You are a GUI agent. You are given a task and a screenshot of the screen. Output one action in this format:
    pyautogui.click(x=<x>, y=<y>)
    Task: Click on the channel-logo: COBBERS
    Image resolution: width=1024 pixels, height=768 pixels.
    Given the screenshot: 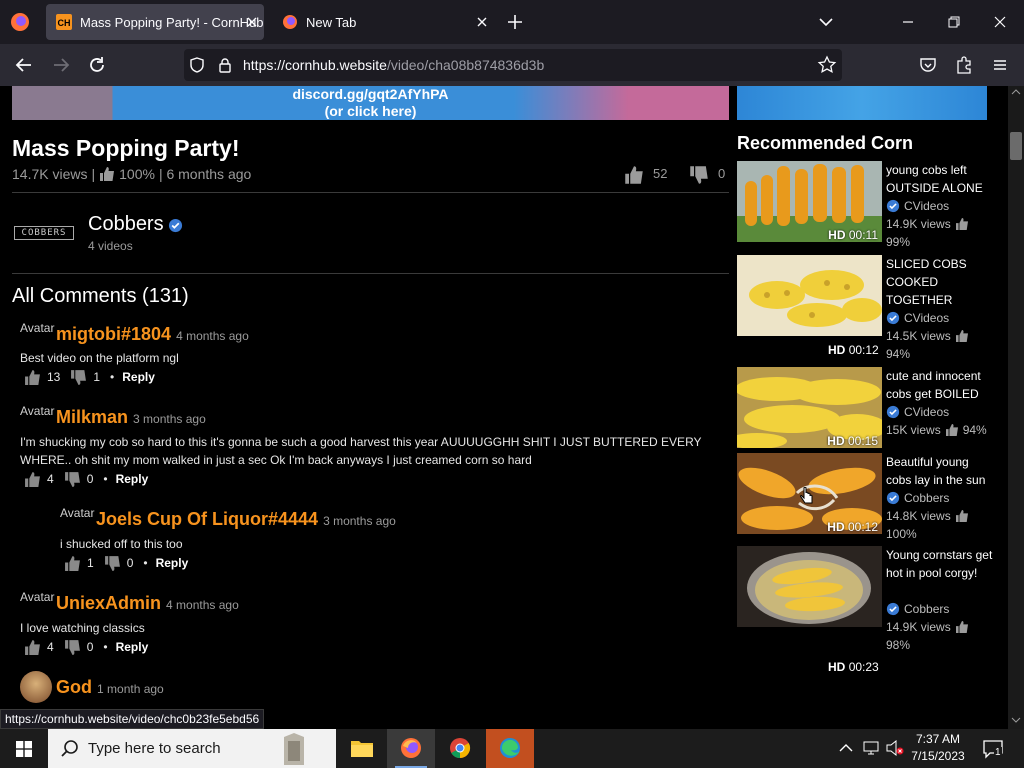 What is the action you would take?
    pyautogui.click(x=44, y=233)
    